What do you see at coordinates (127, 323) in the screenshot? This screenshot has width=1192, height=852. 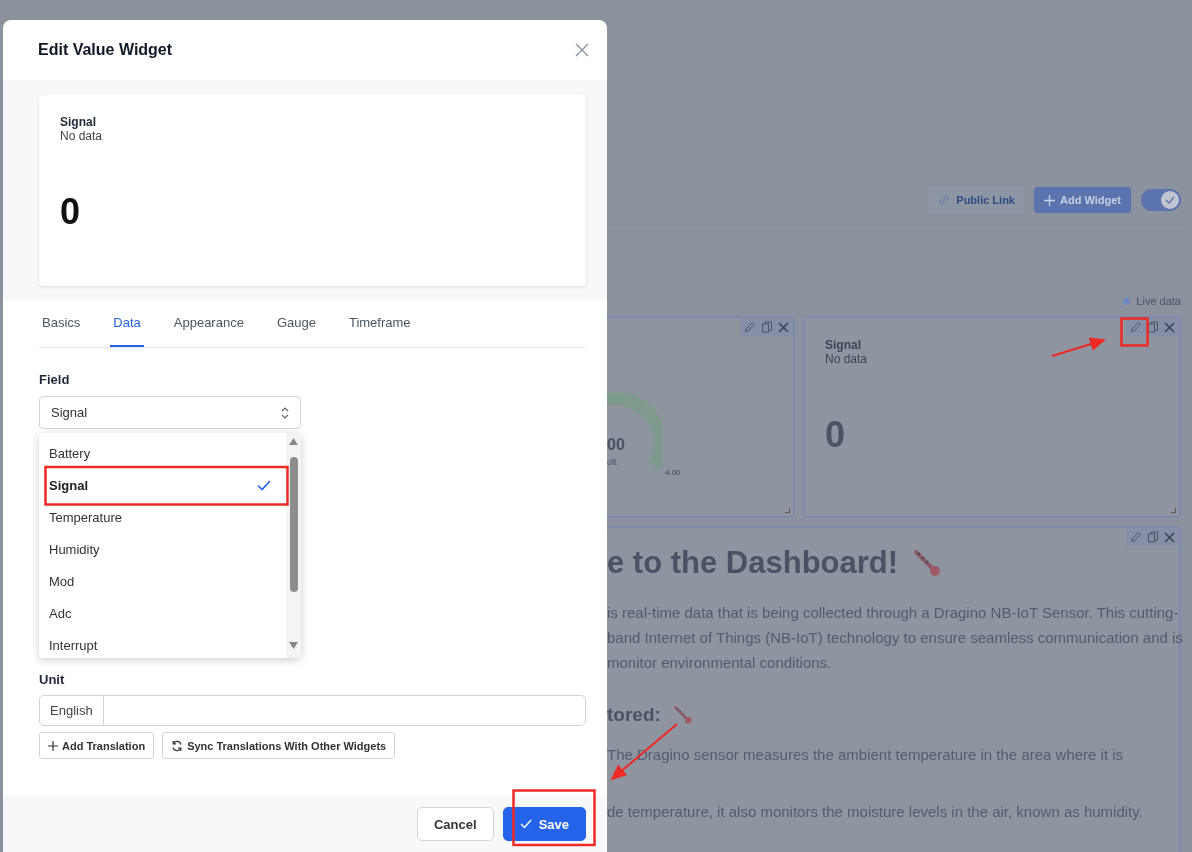 I see `tab: Data` at bounding box center [127, 323].